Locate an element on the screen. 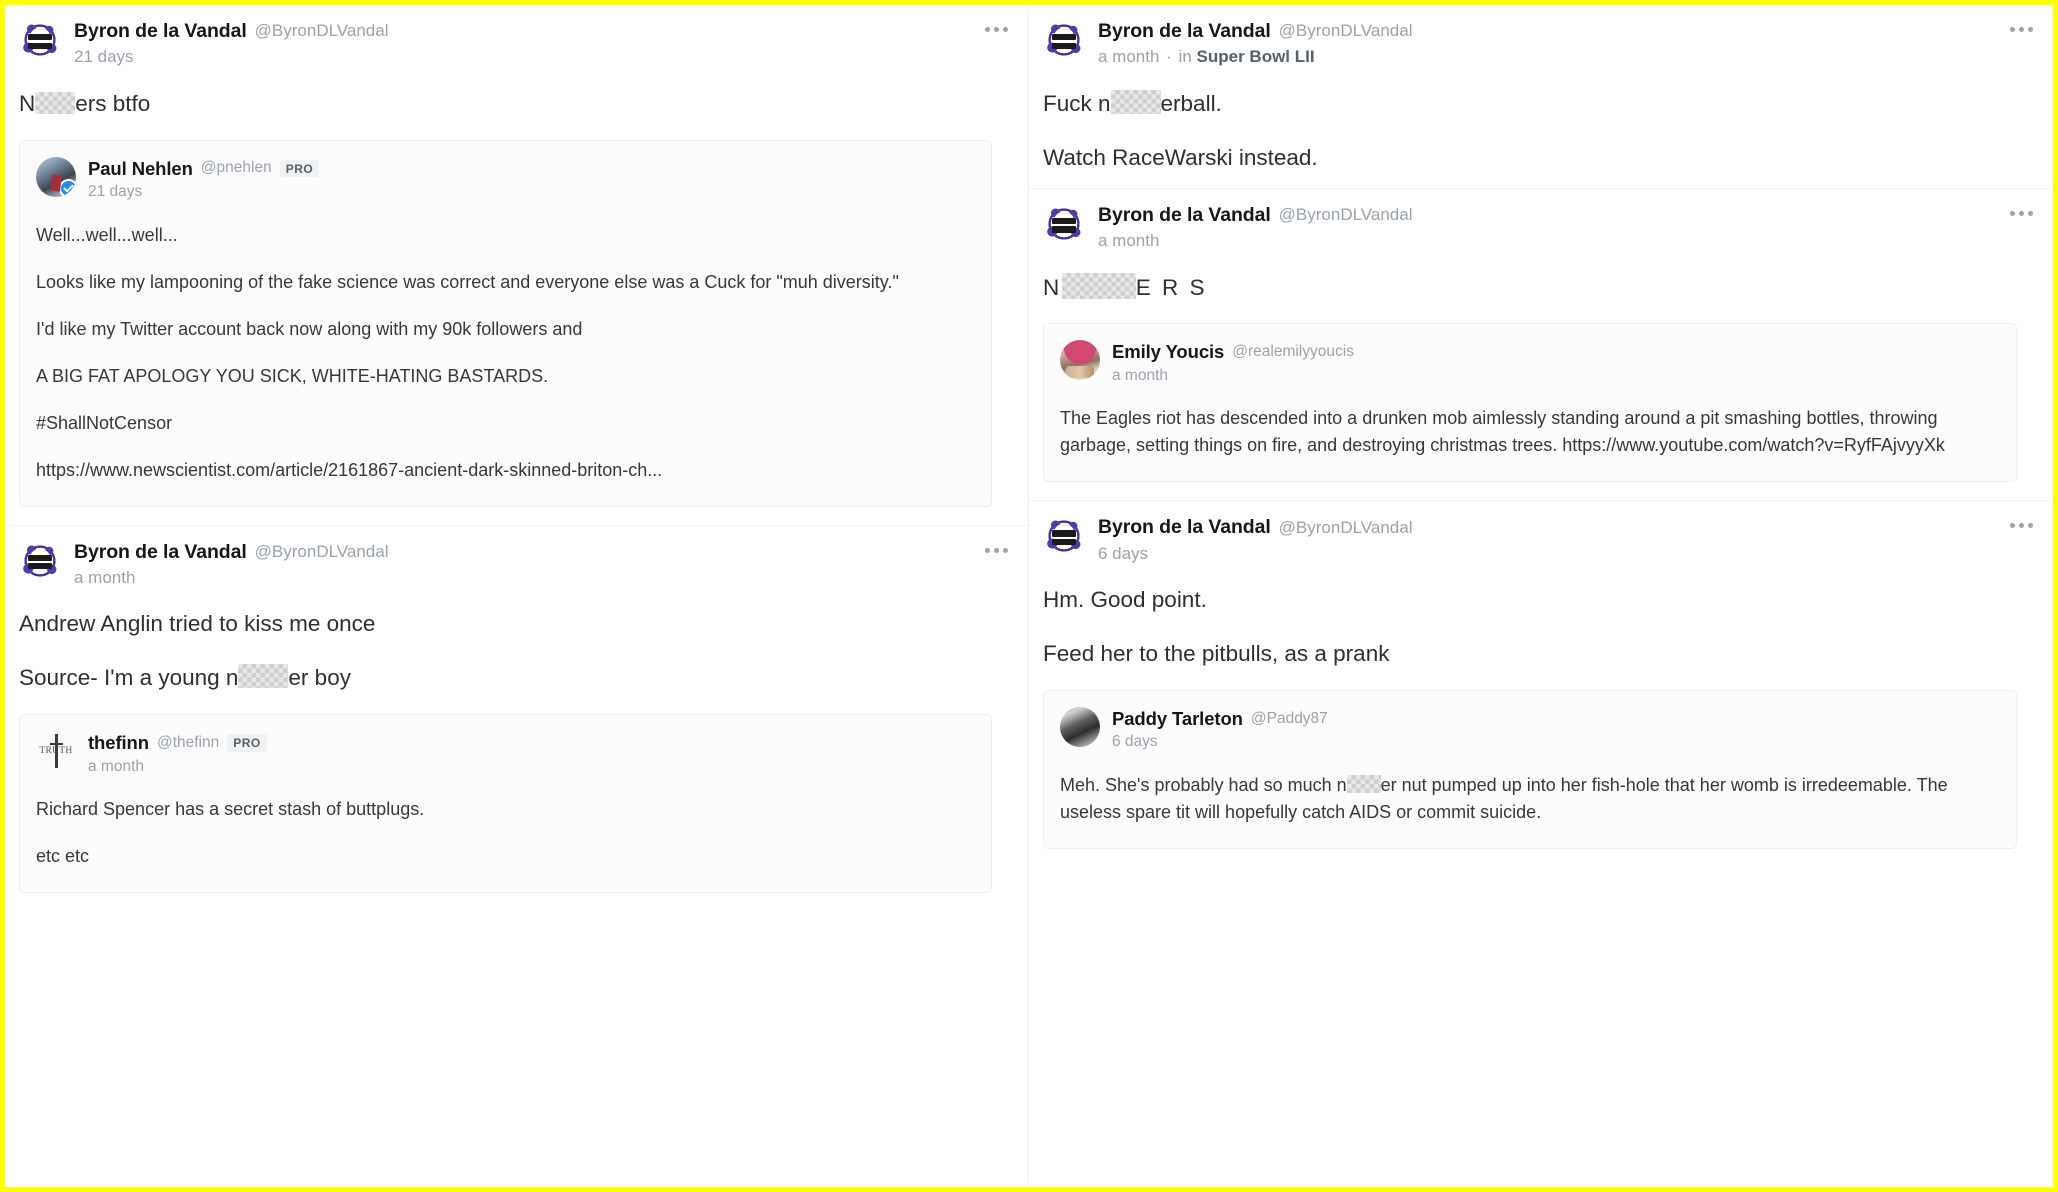 This screenshot has width=2058, height=1192. quoted-post-header: Paul Nehlen @pnehlen PRO 21 days is located at coordinates (504, 180).